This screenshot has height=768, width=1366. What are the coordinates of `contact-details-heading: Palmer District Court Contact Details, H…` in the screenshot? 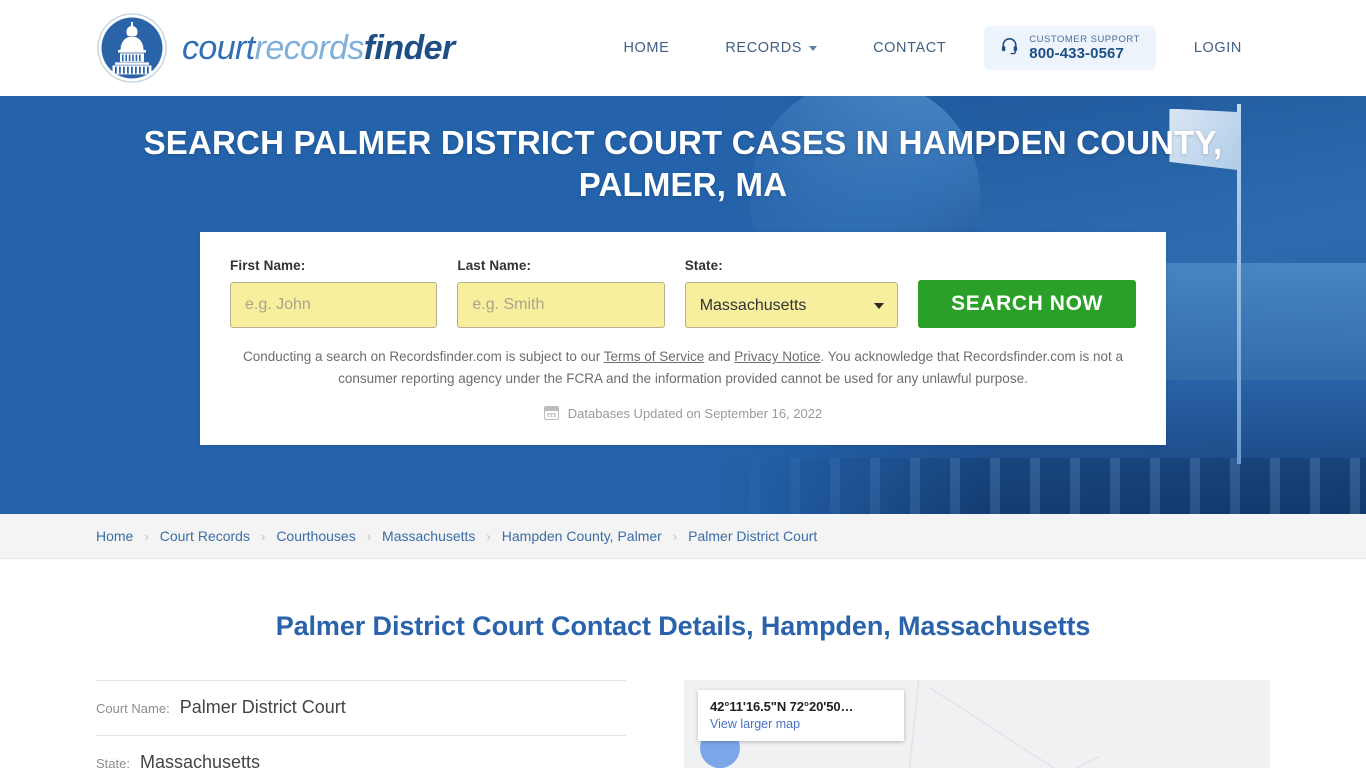 It's located at (683, 626).